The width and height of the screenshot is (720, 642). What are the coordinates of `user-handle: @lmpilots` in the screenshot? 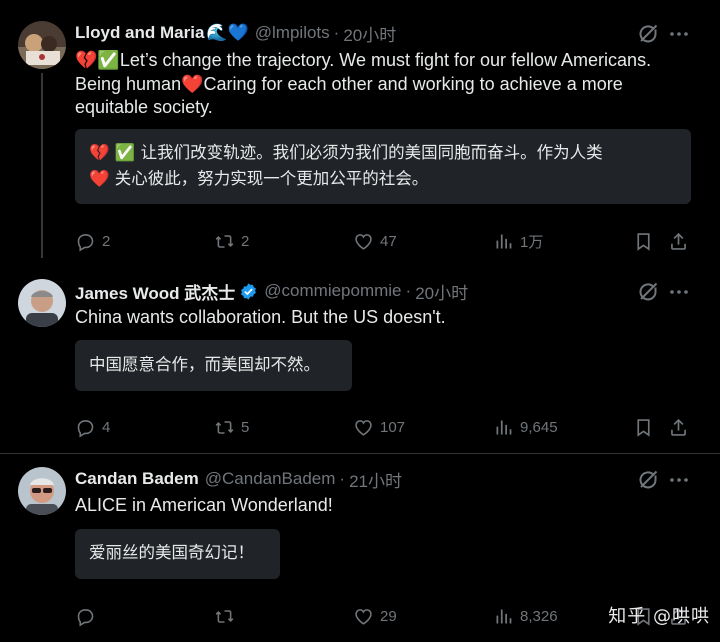 It's located at (292, 33).